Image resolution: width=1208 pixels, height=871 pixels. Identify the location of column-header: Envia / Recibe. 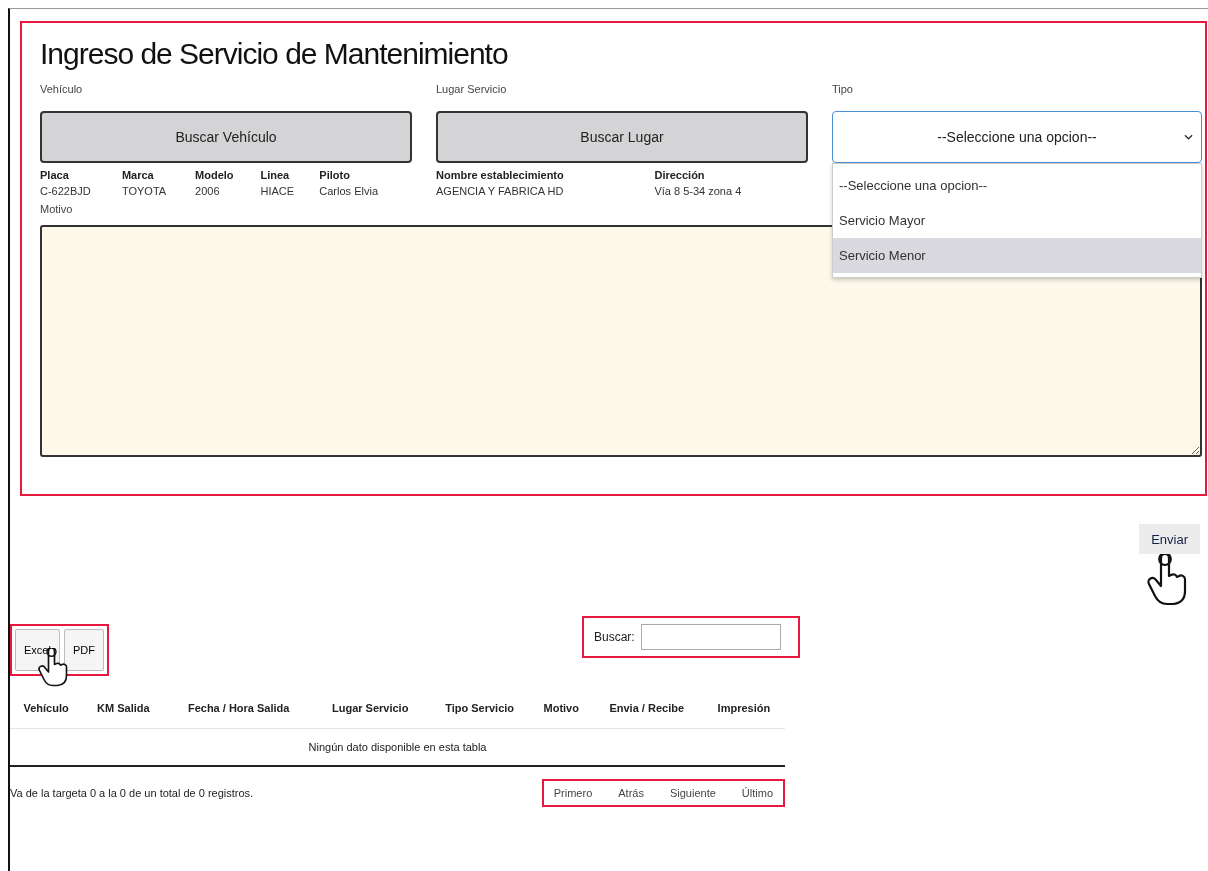
(646, 710).